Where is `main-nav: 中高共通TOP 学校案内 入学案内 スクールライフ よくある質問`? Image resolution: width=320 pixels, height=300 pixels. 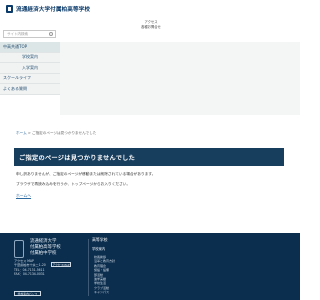 main-nav: 中高共通TOP 学校案内 入学案内 スクールライフ よくある質問 is located at coordinates (30, 68).